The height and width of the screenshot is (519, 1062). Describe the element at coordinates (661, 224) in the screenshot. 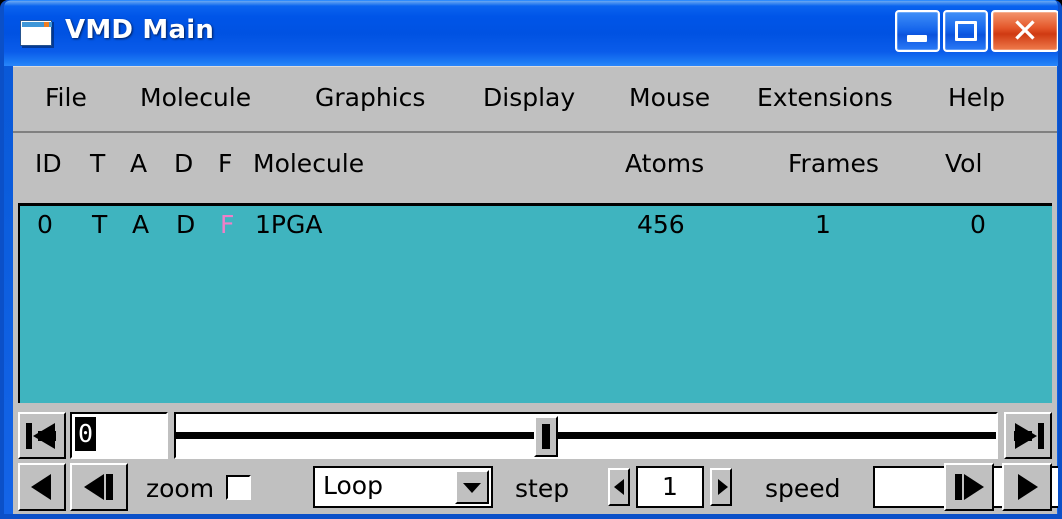

I see `cell-atoms: 456` at that location.